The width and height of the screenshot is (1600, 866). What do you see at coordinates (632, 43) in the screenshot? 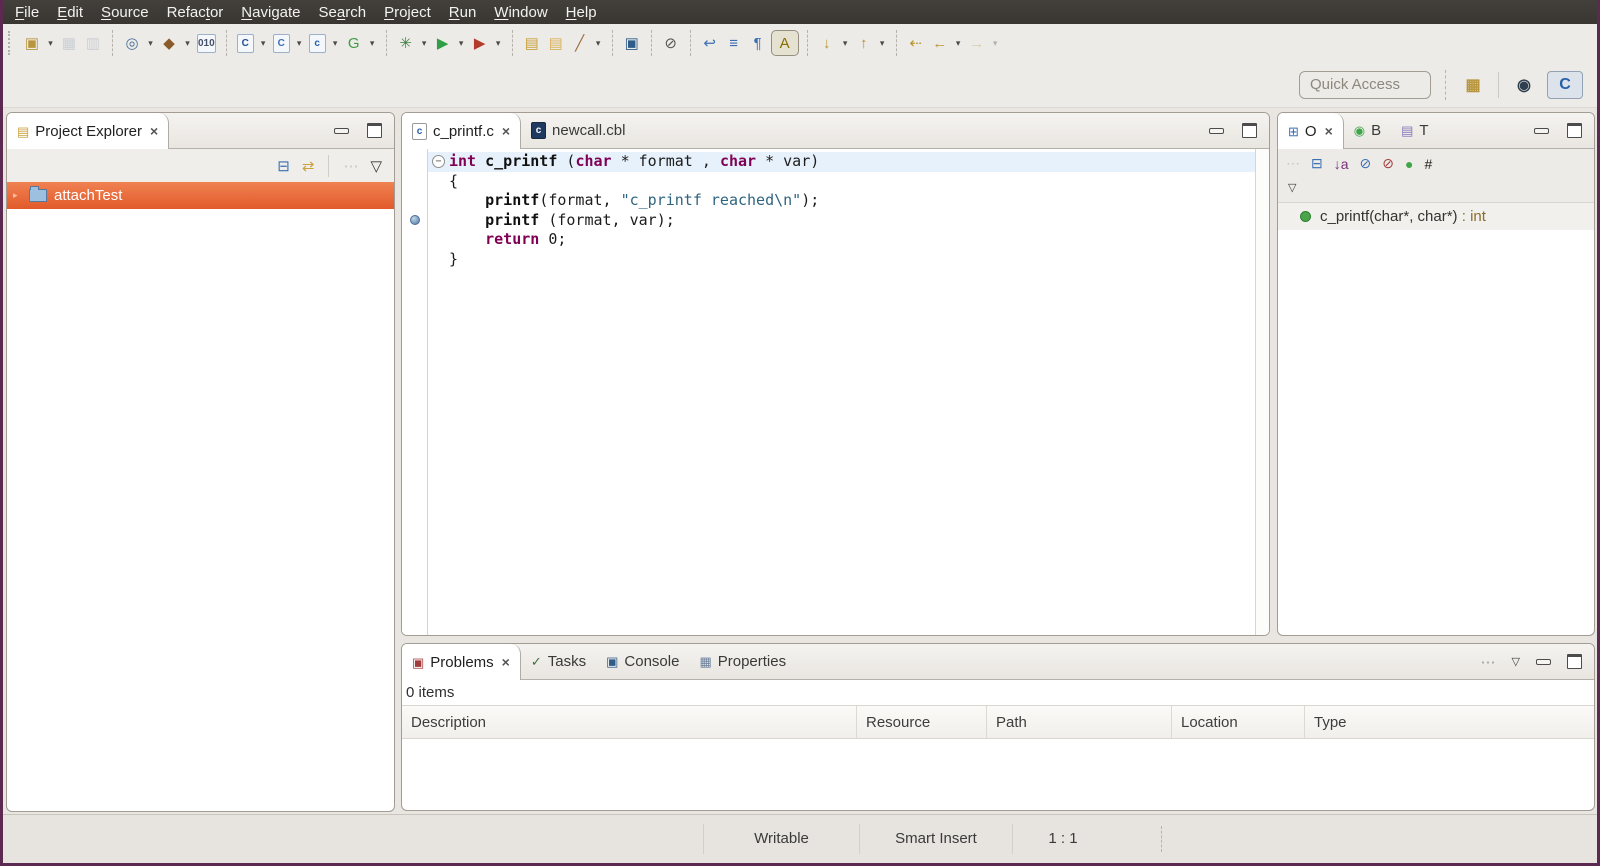
I see `console-icon: ▣` at bounding box center [632, 43].